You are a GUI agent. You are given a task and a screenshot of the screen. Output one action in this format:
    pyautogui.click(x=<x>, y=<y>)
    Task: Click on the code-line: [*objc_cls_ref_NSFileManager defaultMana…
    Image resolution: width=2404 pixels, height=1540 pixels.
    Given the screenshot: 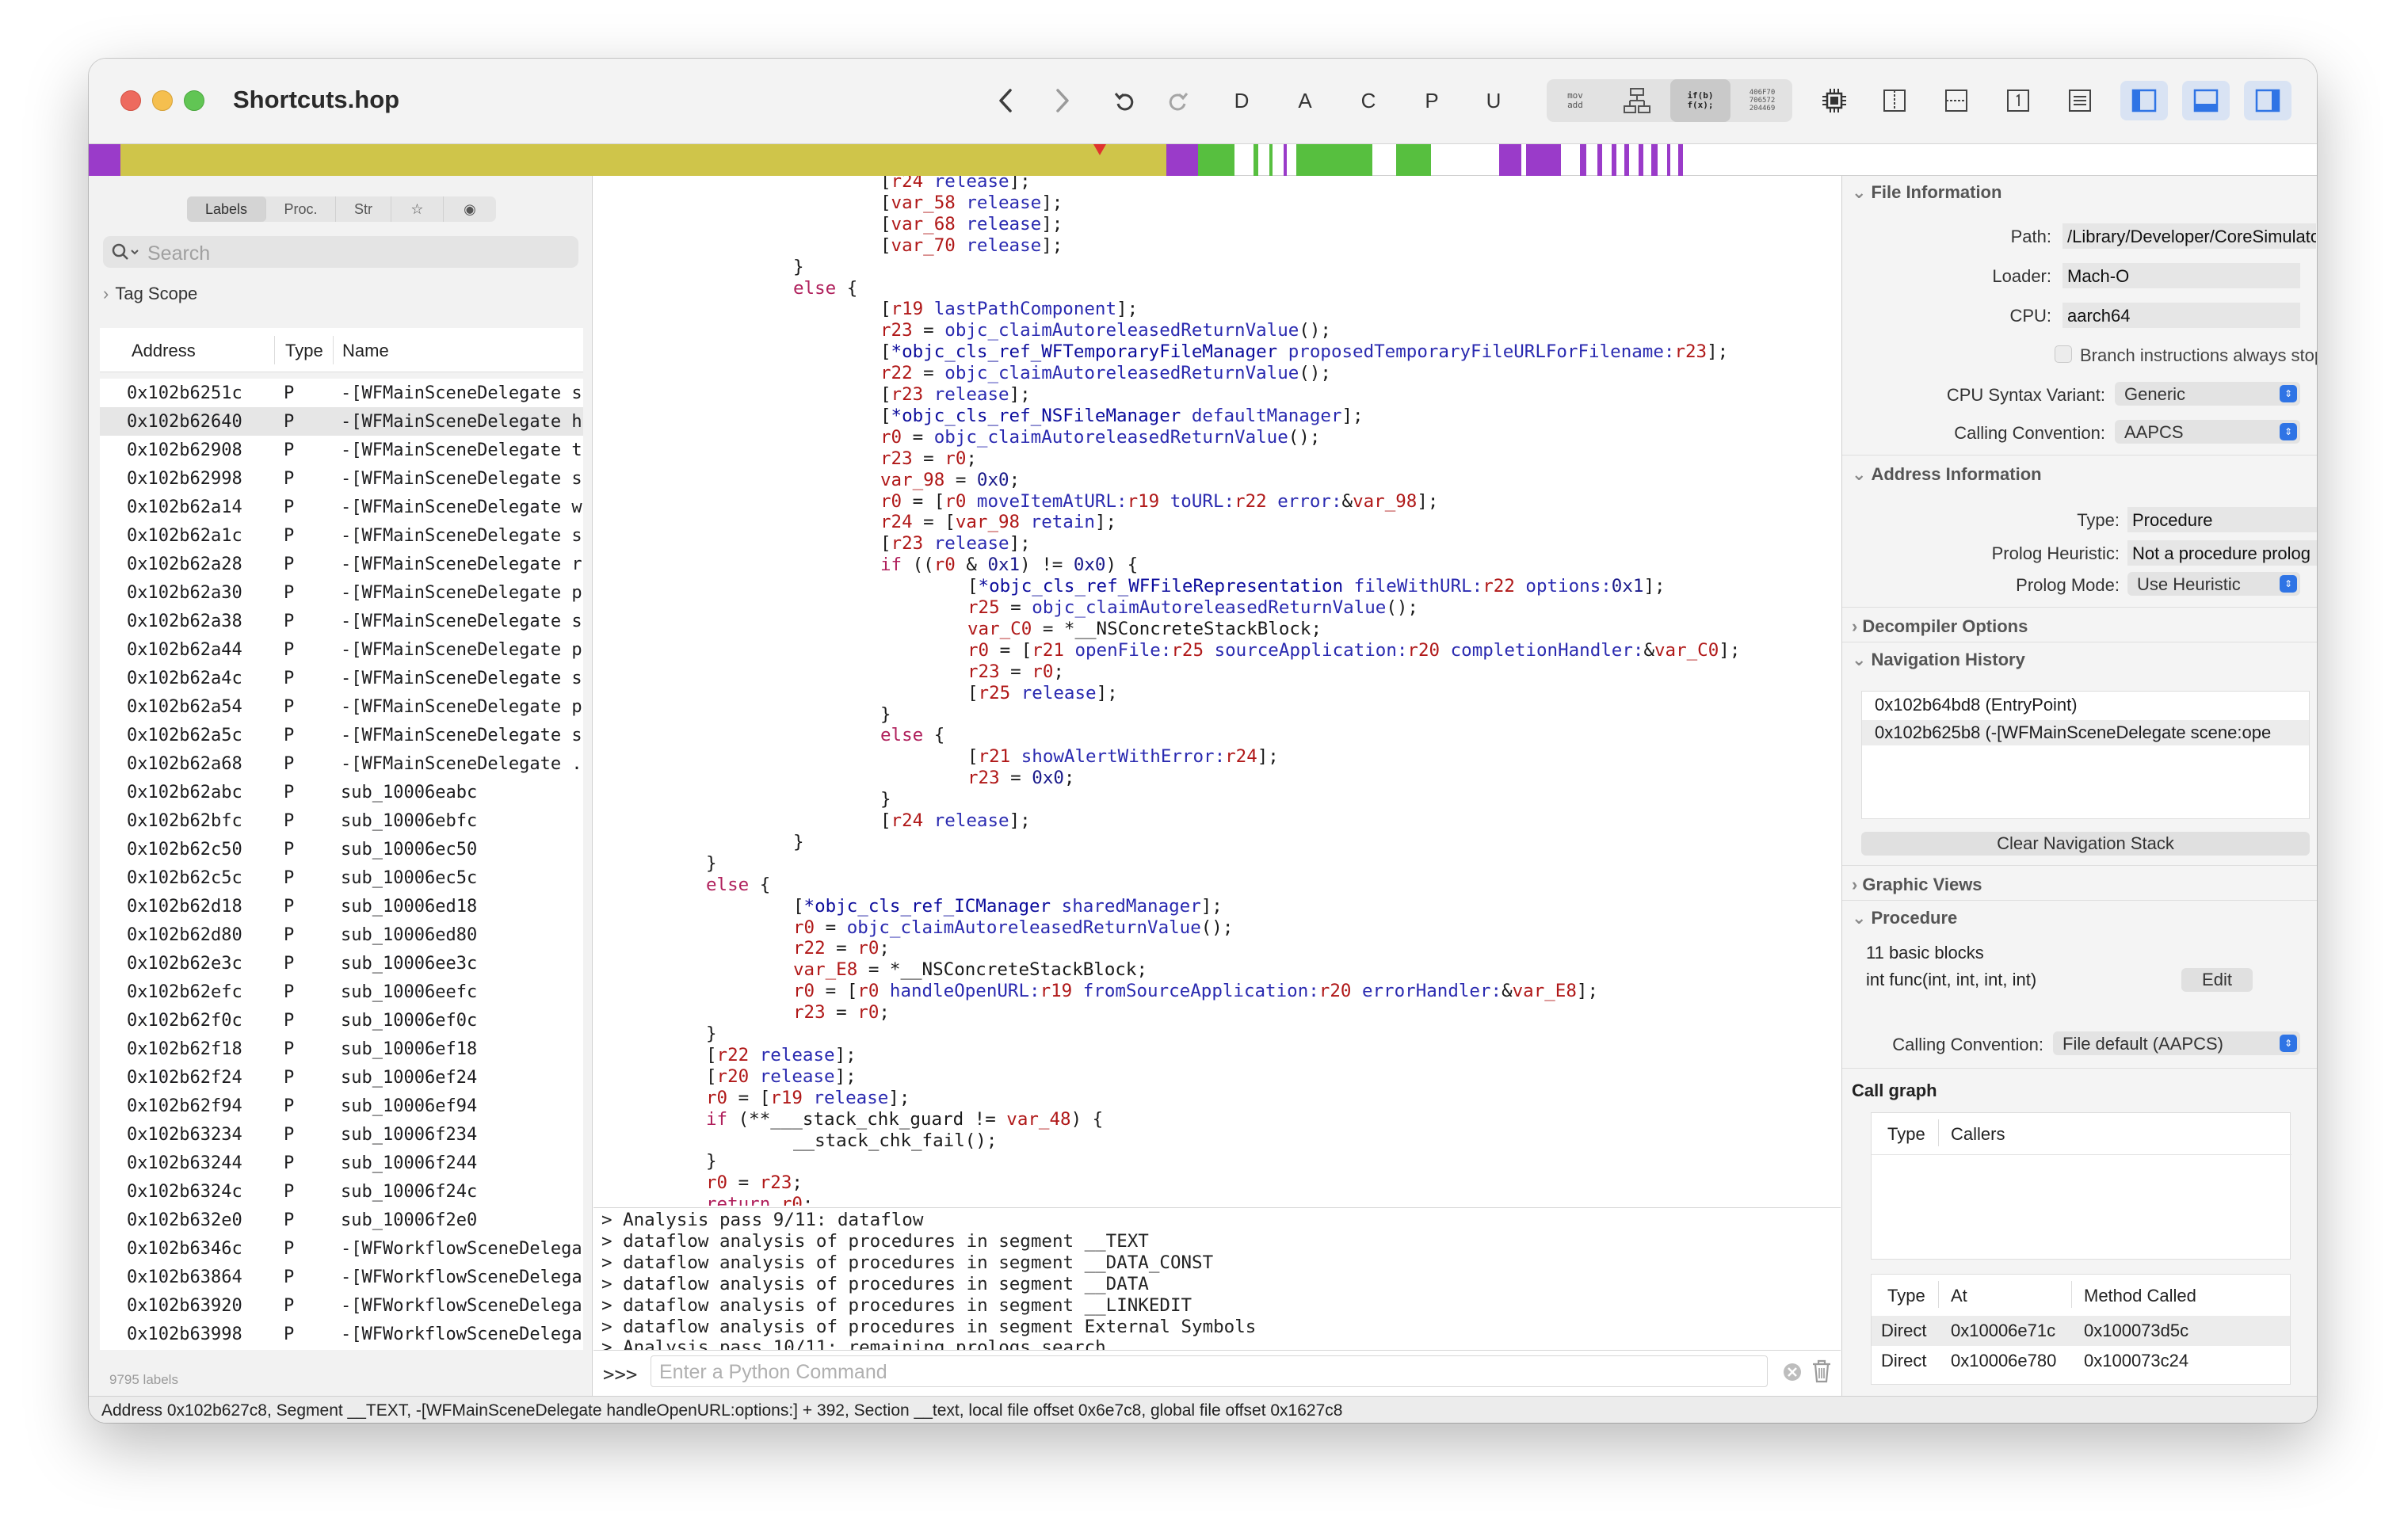 What is the action you would take?
    pyautogui.click(x=1122, y=416)
    